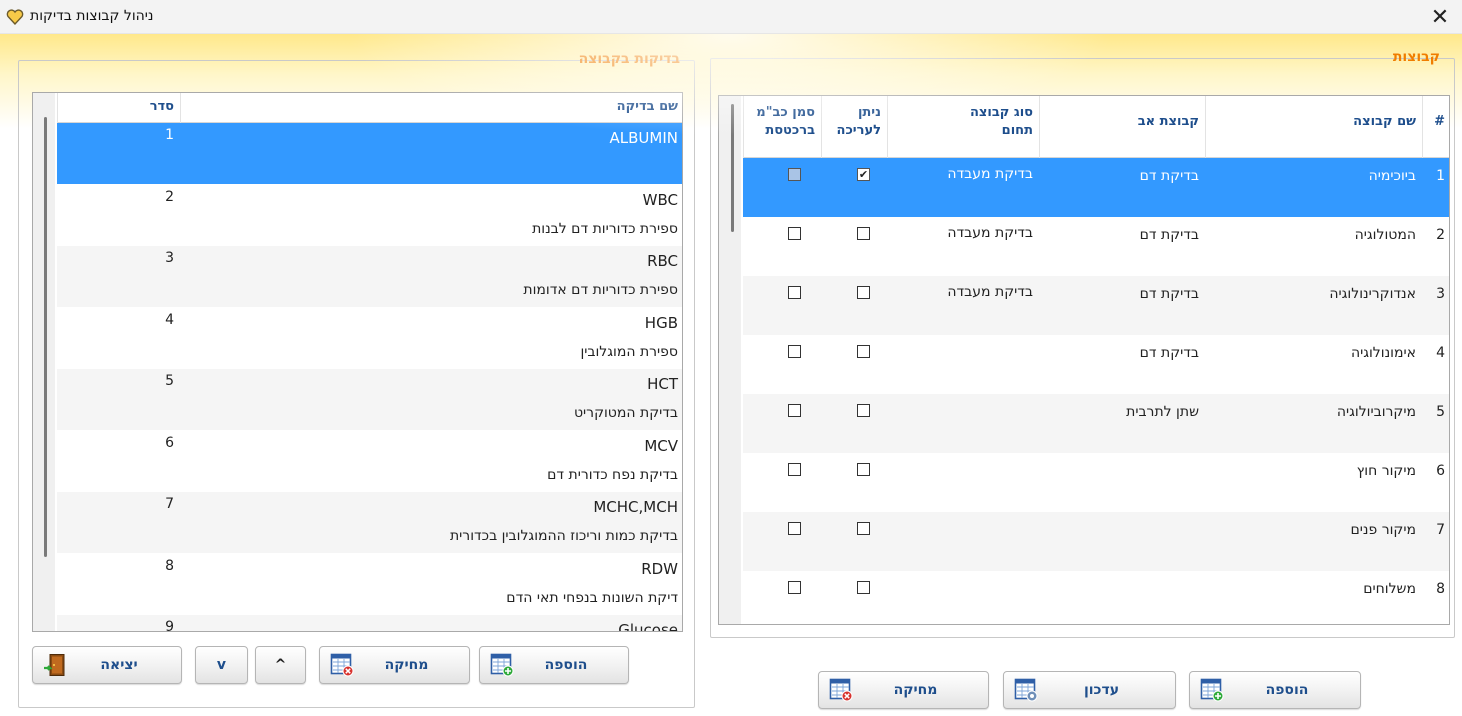 The width and height of the screenshot is (1462, 716). I want to click on tests-add-button: הוספה, so click(554, 665).